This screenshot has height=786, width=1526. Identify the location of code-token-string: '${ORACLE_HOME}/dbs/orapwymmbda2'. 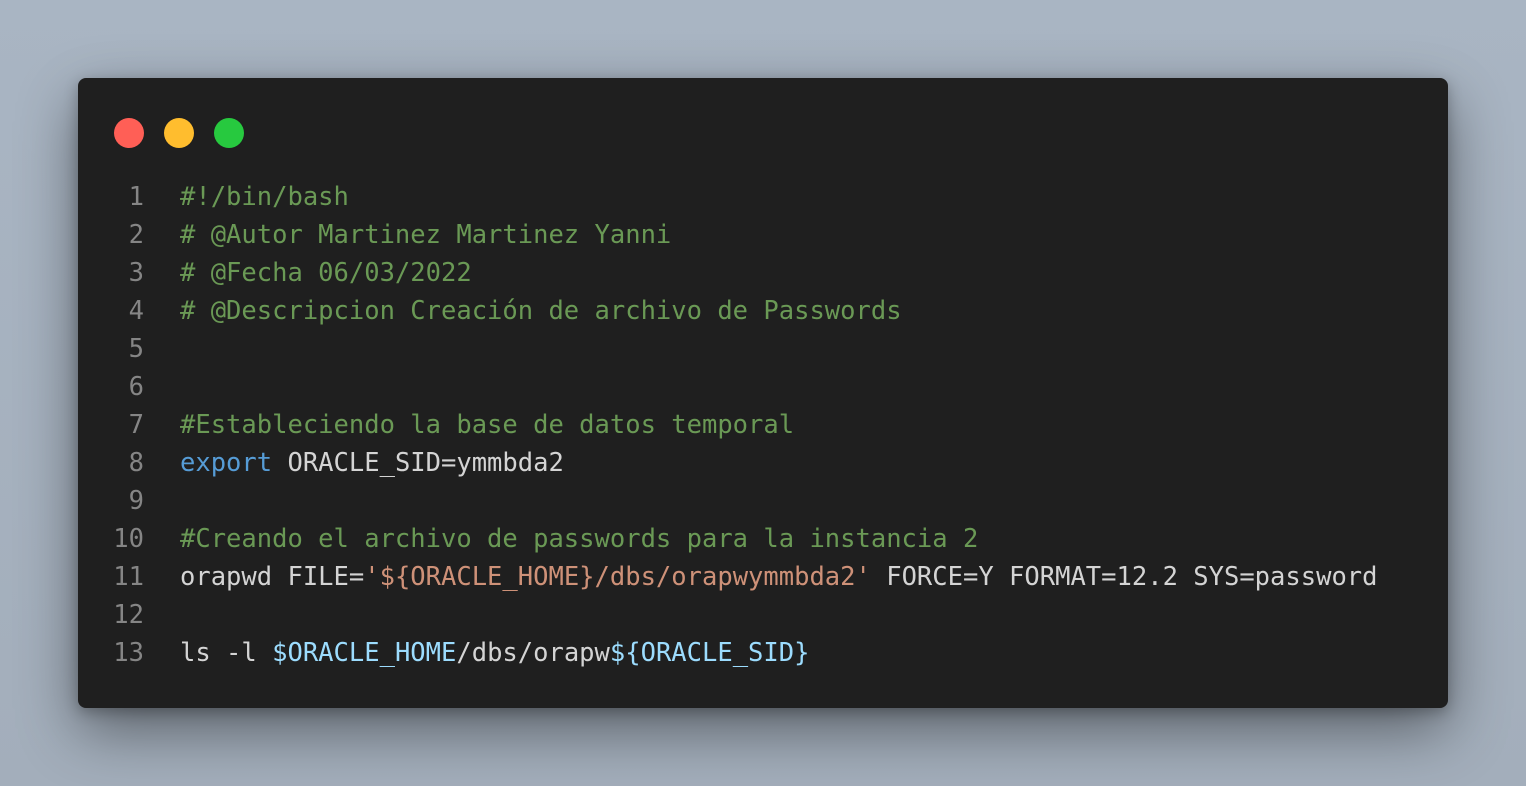
(617, 577).